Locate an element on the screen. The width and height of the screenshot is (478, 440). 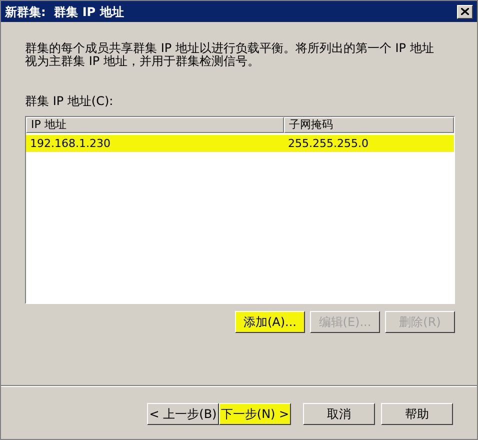
window-title: 新群集: 群集 IP 地址 is located at coordinates (64, 12).